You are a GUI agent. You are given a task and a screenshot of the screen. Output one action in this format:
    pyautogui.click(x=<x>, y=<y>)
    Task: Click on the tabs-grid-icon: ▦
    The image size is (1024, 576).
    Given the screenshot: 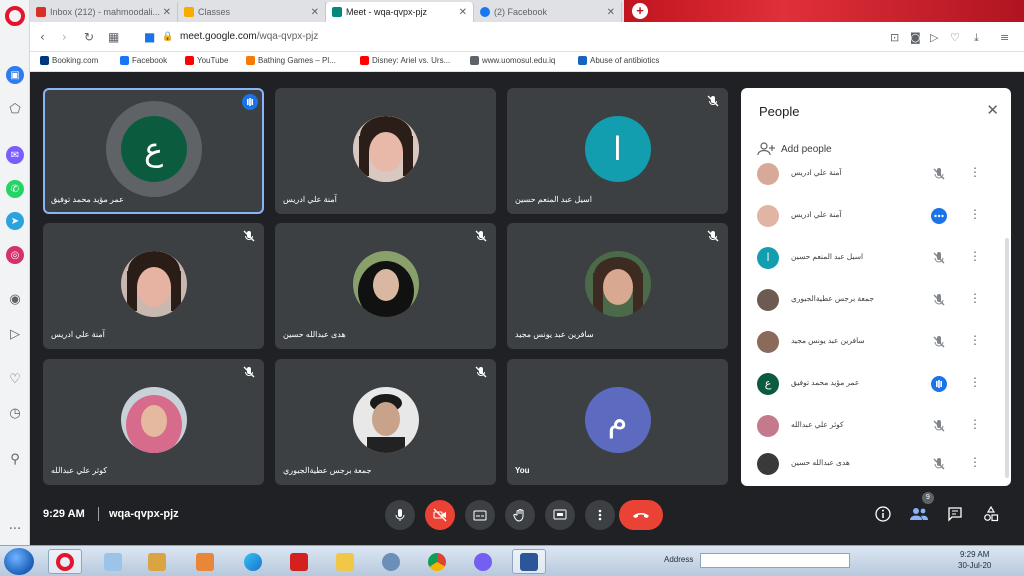 What is the action you would take?
    pyautogui.click(x=113, y=37)
    